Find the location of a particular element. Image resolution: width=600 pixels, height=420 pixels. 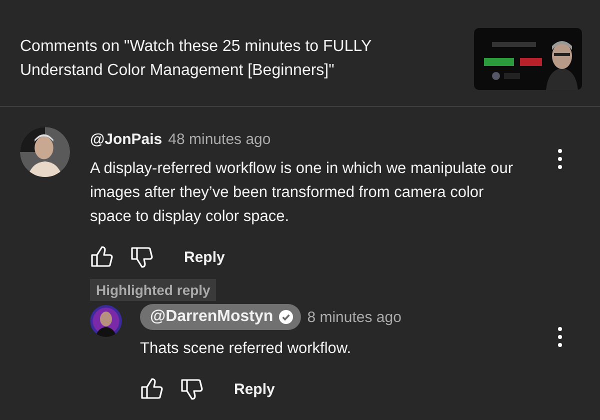

verified-icon is located at coordinates (286, 317).